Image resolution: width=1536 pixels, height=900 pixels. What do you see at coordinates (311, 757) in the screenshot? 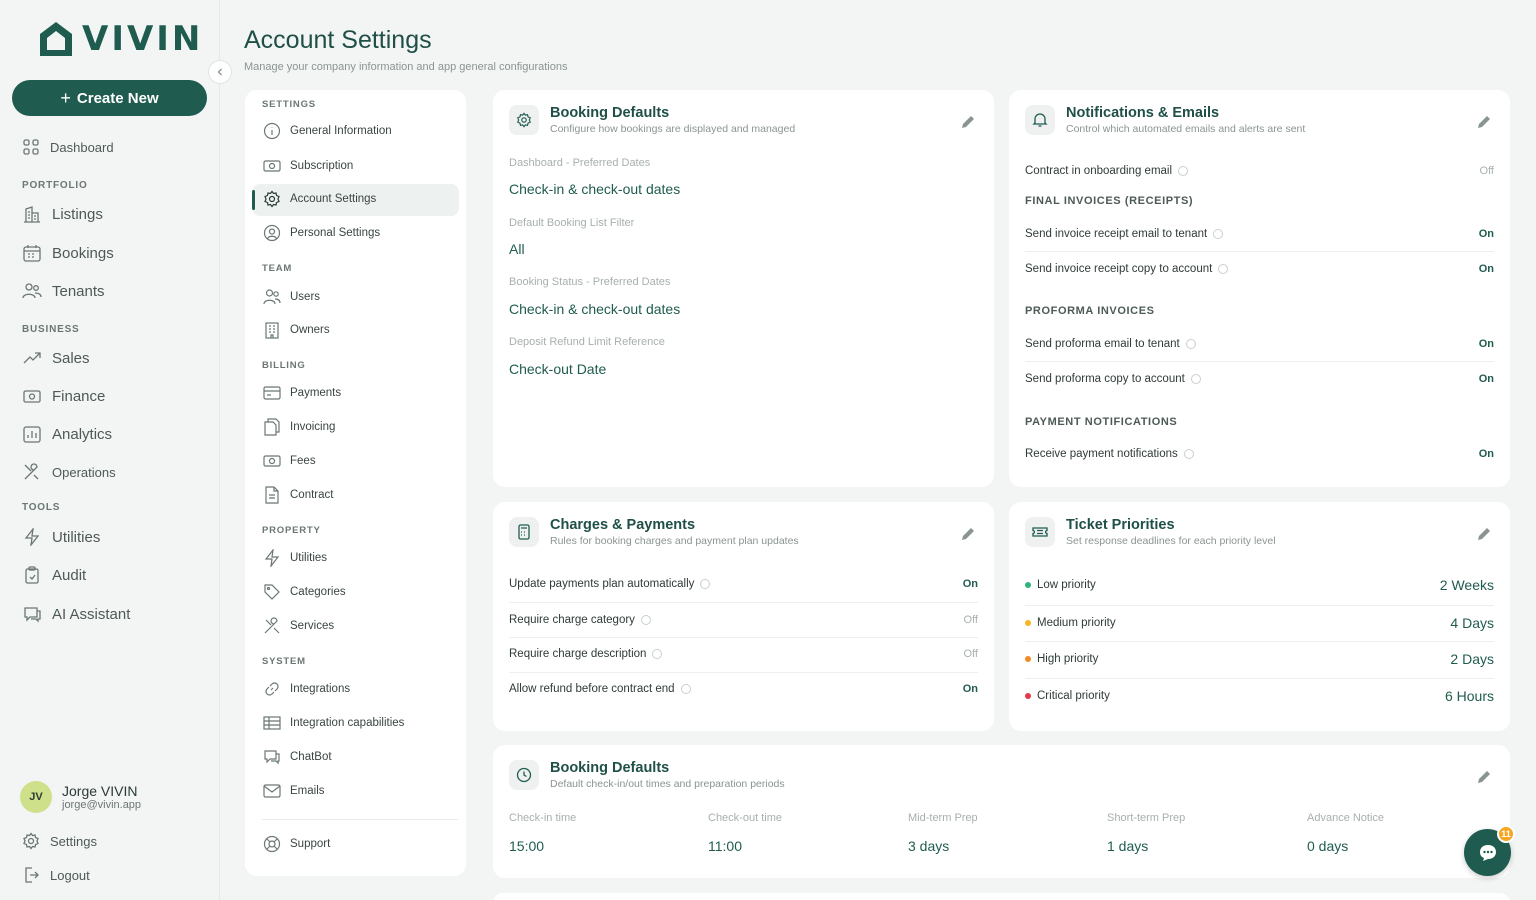
I see `subnav-item-label: ChatBot` at bounding box center [311, 757].